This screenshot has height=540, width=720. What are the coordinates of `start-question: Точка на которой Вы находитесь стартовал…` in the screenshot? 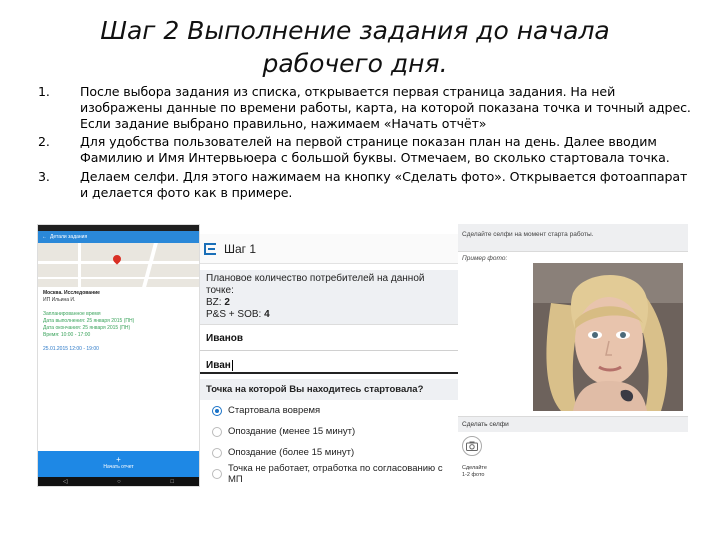 It's located at (329, 389).